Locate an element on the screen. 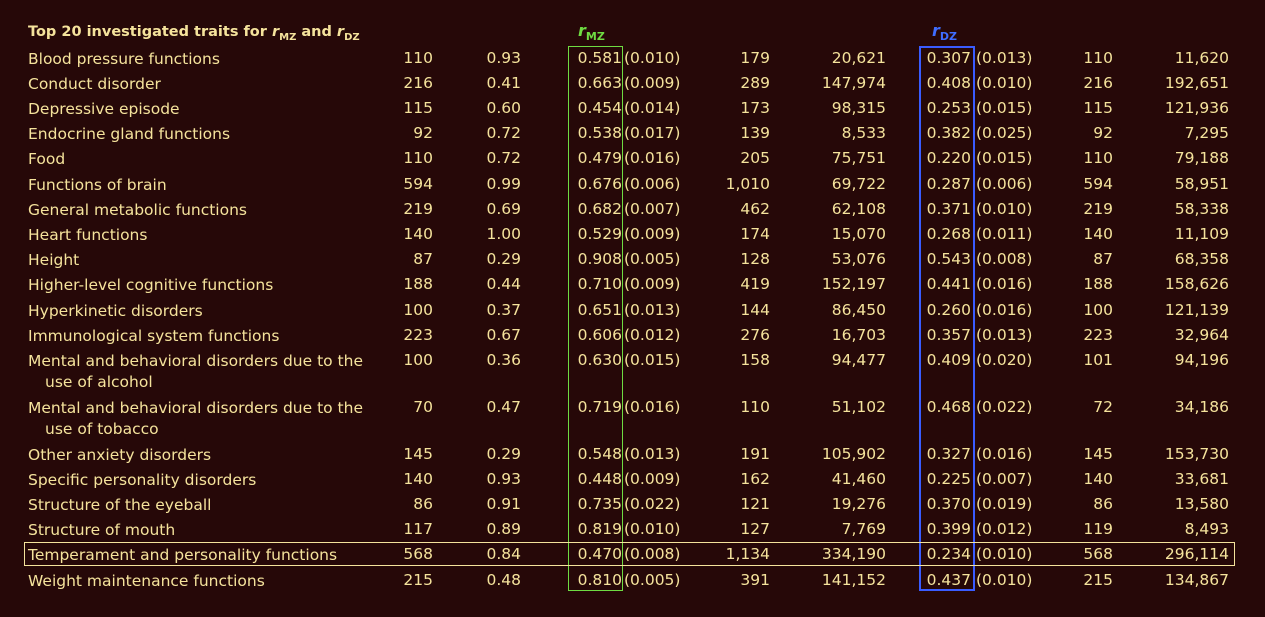 The image size is (1265, 617). sample-size-cell: 41,460 is located at coordinates (858, 479).